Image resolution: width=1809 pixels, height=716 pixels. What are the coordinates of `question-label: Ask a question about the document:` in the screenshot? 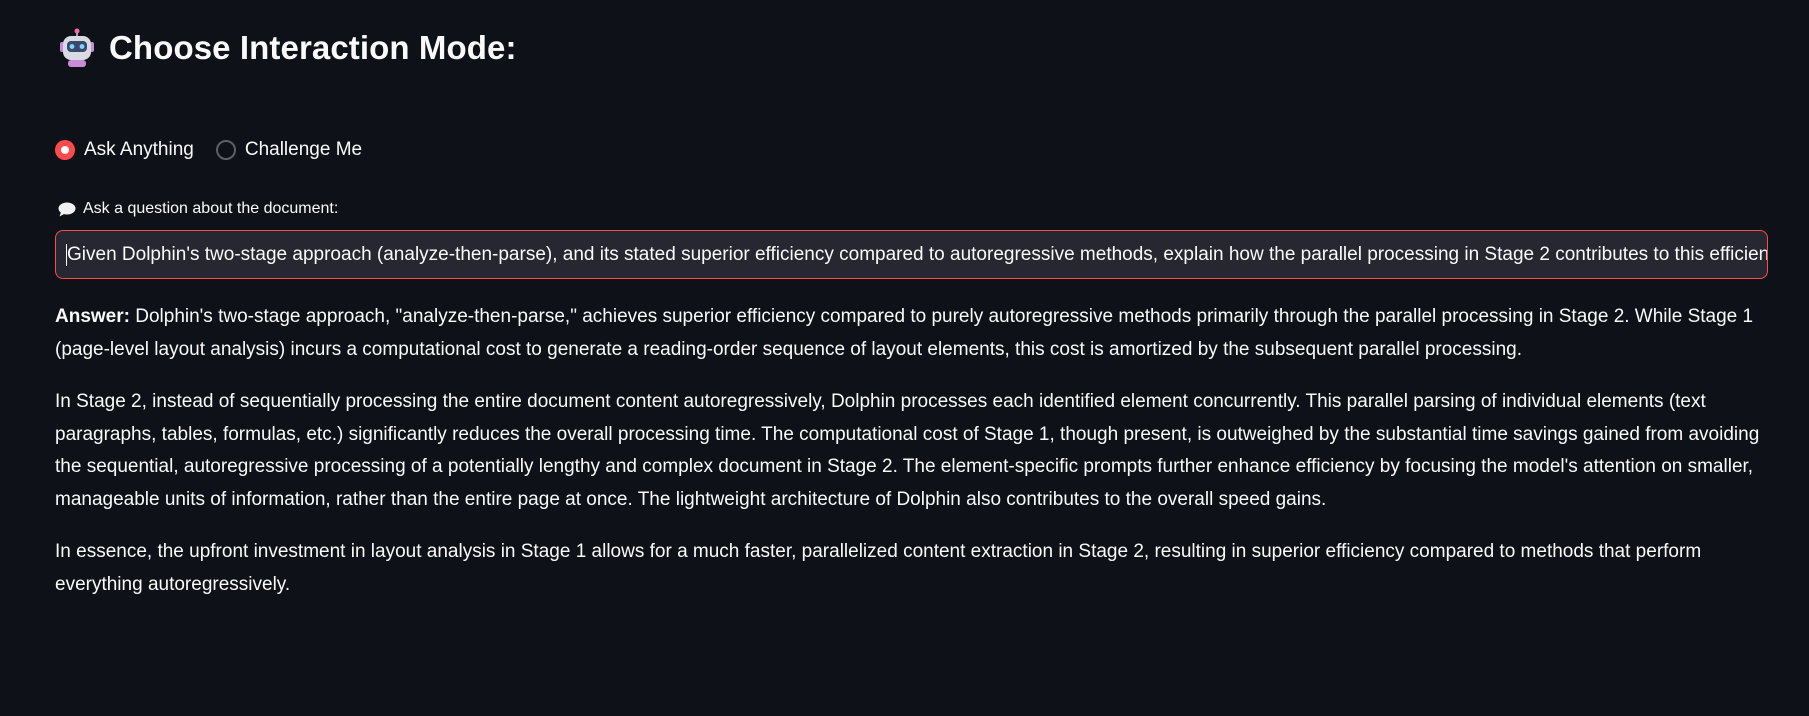 It's located at (211, 208).